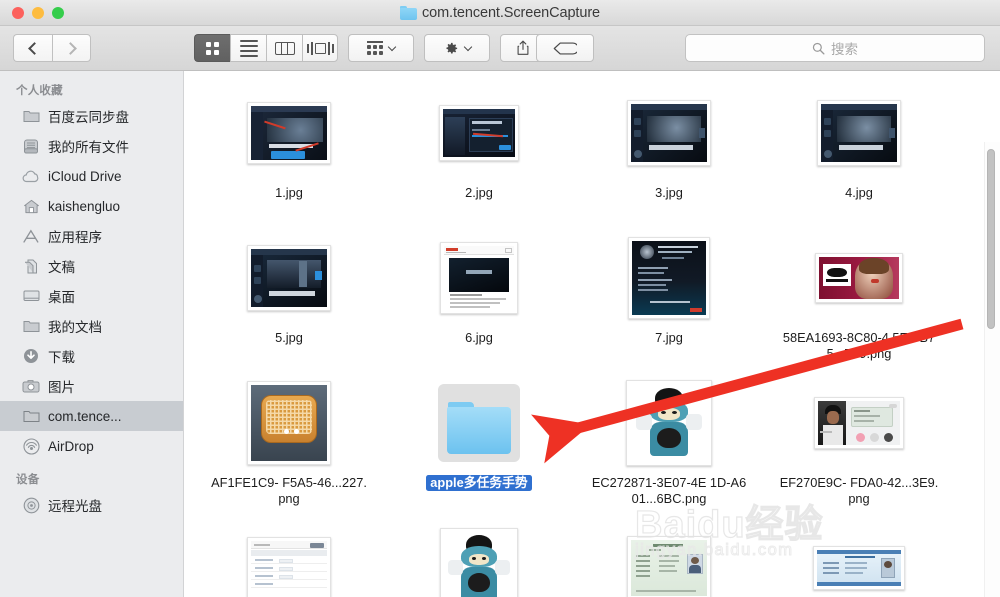 Image resolution: width=1000 pixels, height=597 pixels. What do you see at coordinates (91, 326) in the screenshot?
I see `sidebar-item-my-documents: 我的文档` at bounding box center [91, 326].